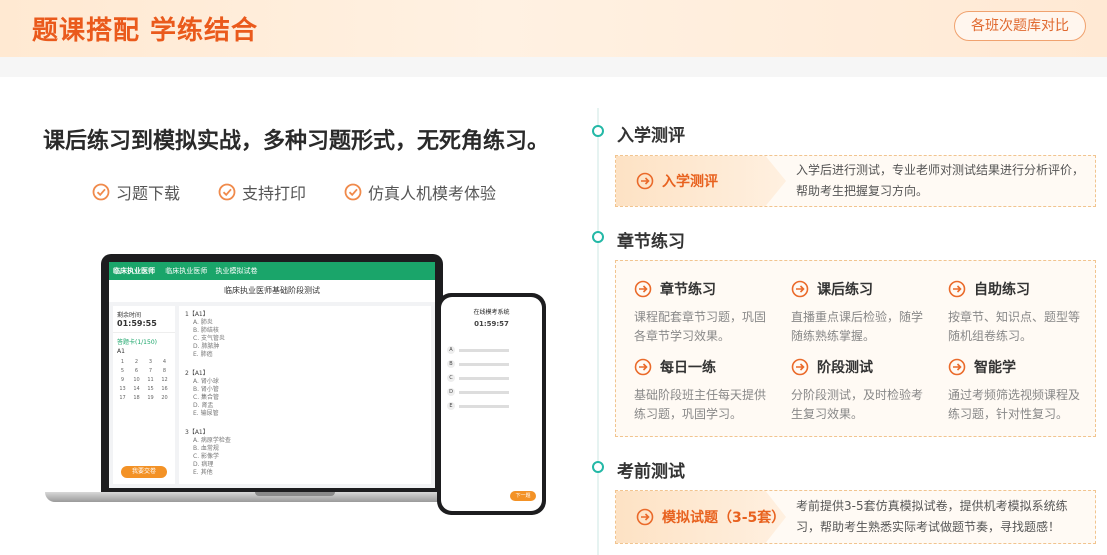  I want to click on phone-option: E, so click(491, 406).